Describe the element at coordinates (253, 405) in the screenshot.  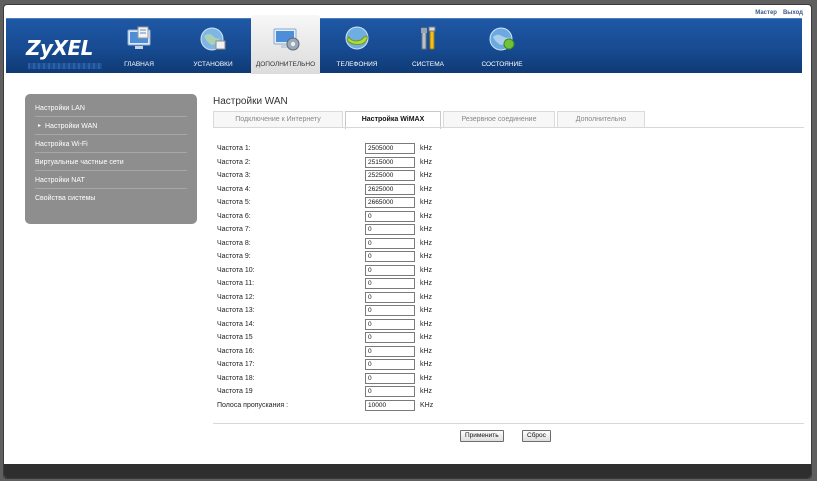
I see `bandwidth-label: Полоса пропускания :` at that location.